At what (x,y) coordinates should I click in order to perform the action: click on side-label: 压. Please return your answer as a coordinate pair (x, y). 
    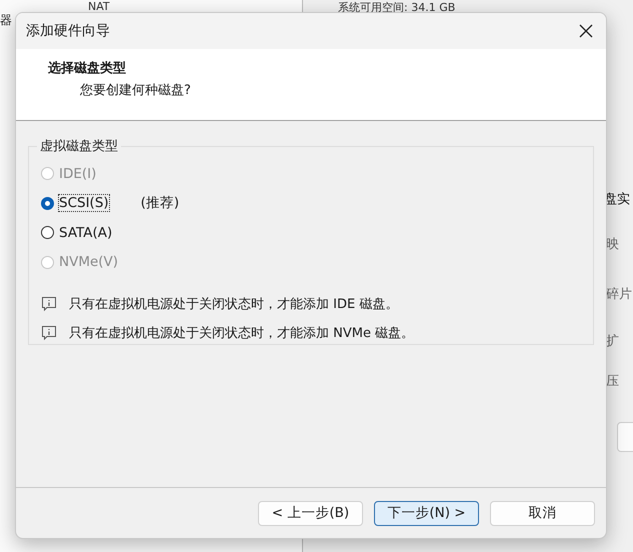
    Looking at the image, I should click on (612, 381).